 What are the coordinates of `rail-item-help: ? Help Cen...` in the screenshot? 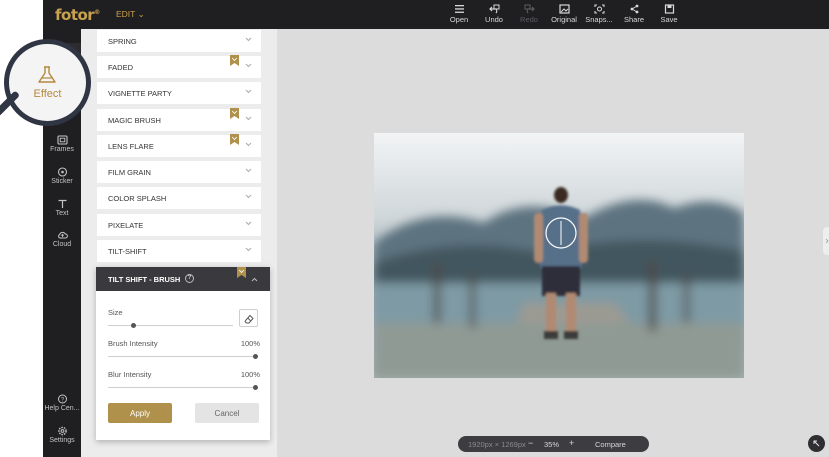 It's located at (62, 403).